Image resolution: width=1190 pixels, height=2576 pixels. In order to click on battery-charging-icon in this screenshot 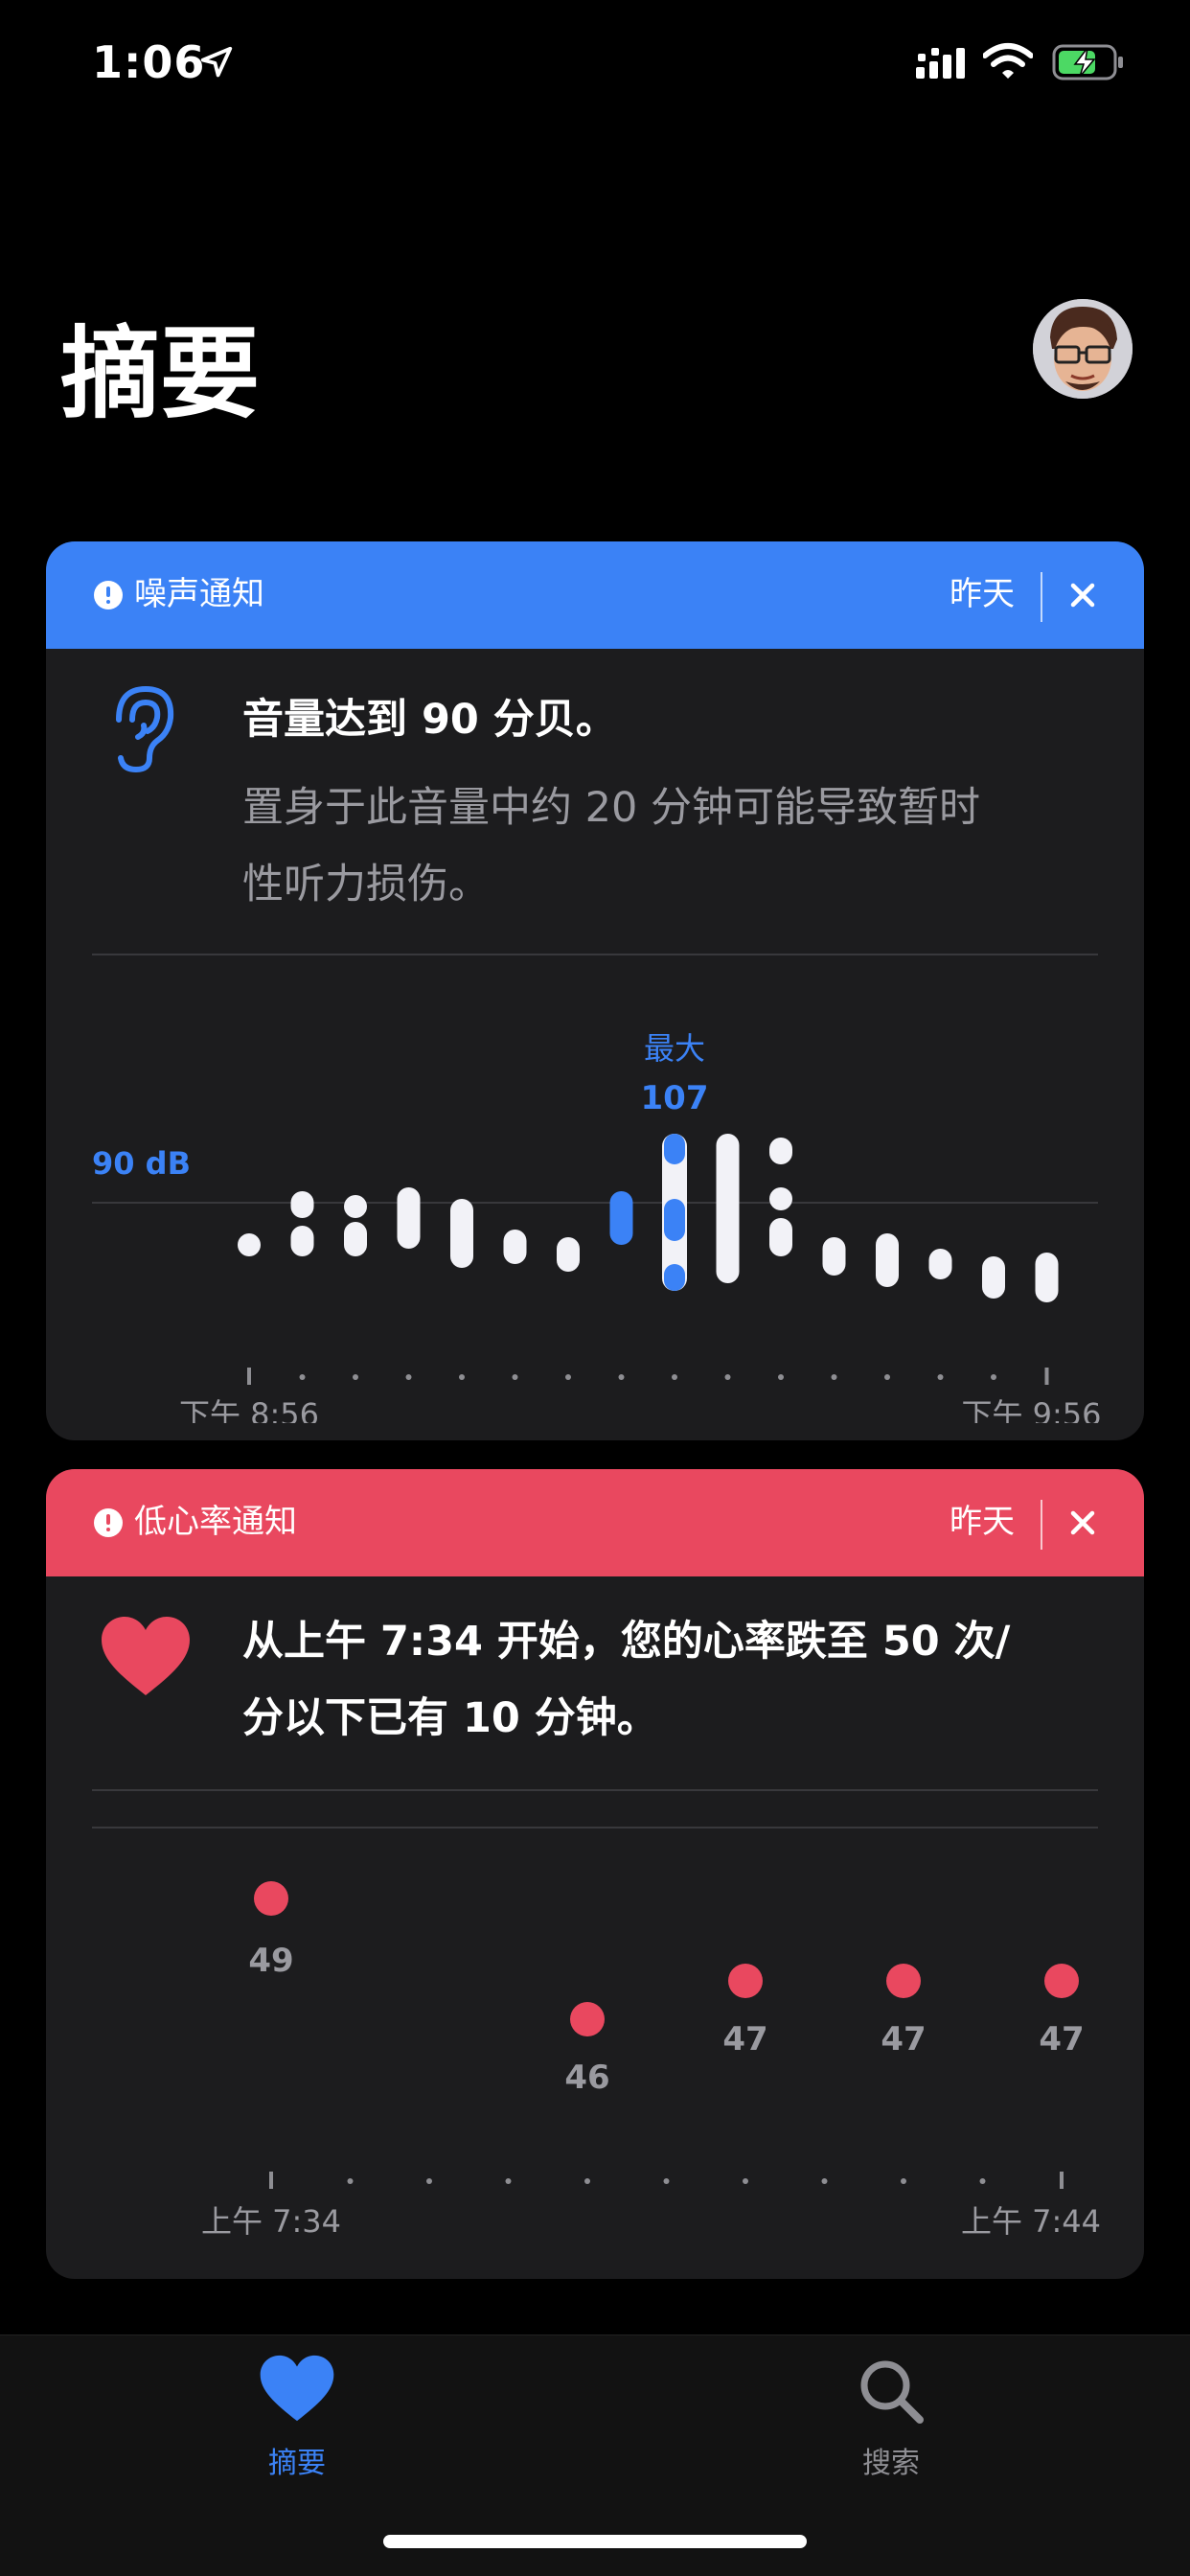, I will do `click(1088, 62)`.